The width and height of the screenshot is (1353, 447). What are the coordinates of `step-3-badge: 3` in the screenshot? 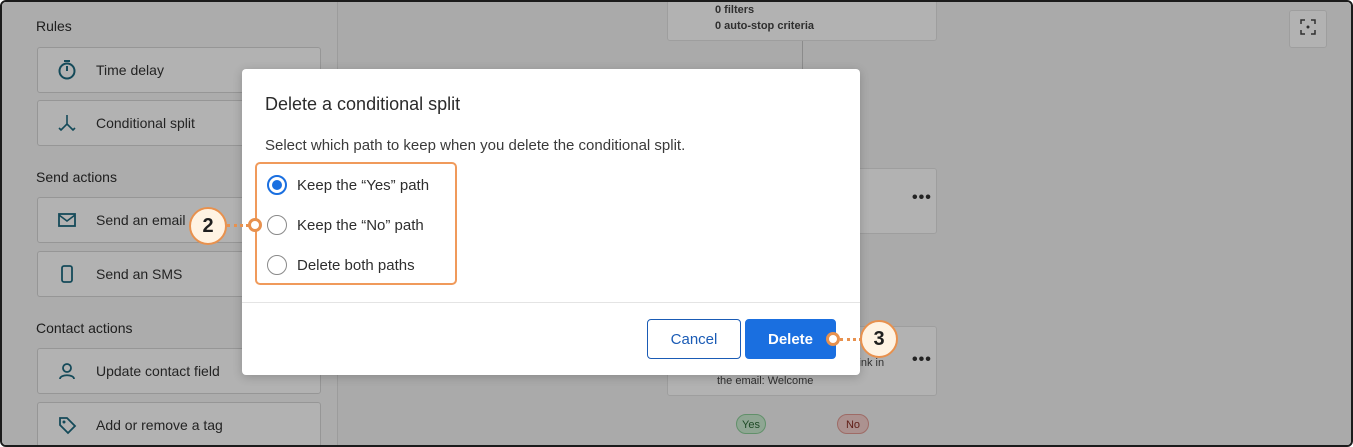 It's located at (879, 339).